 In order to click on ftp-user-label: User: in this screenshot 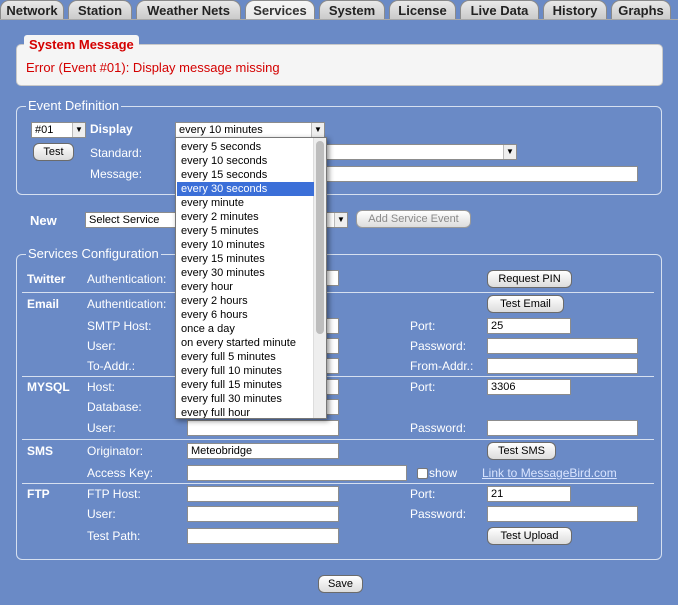, I will do `click(101, 514)`.